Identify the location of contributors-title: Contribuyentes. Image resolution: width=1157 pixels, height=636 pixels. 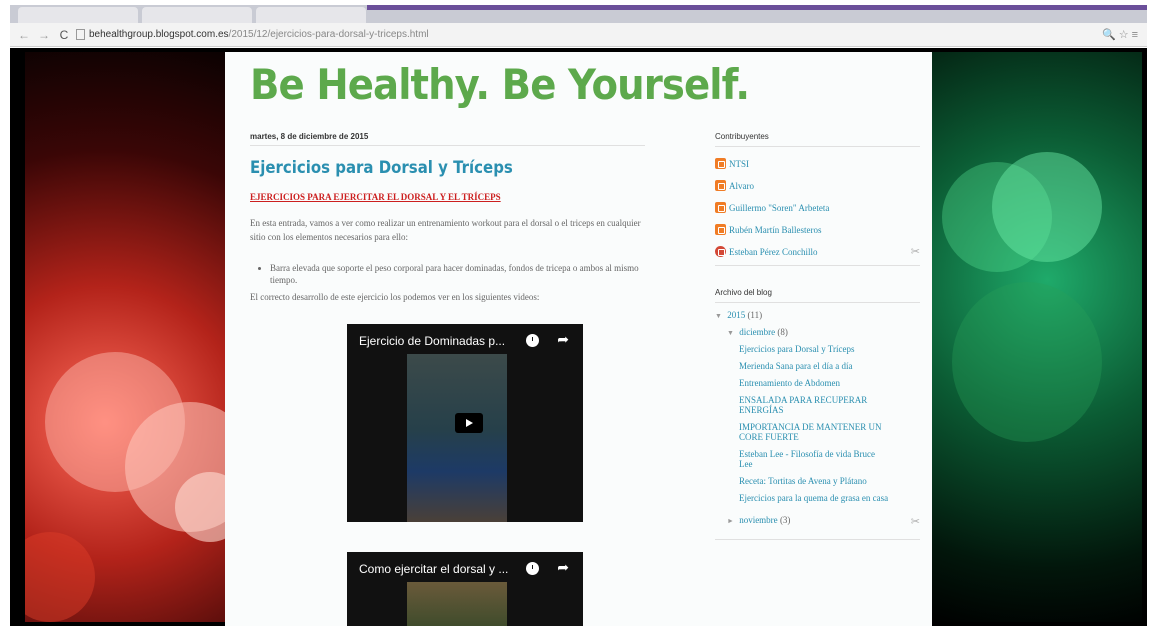
(817, 139).